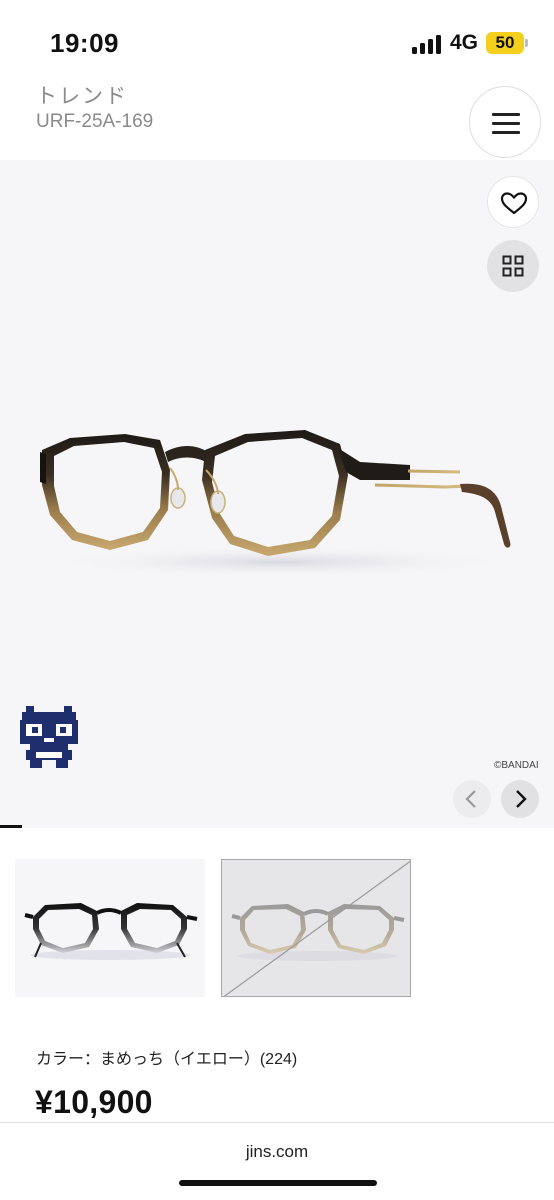 Image resolution: width=554 pixels, height=1200 pixels. Describe the element at coordinates (280, 504) in the screenshot. I see `product-glasses-image` at that location.